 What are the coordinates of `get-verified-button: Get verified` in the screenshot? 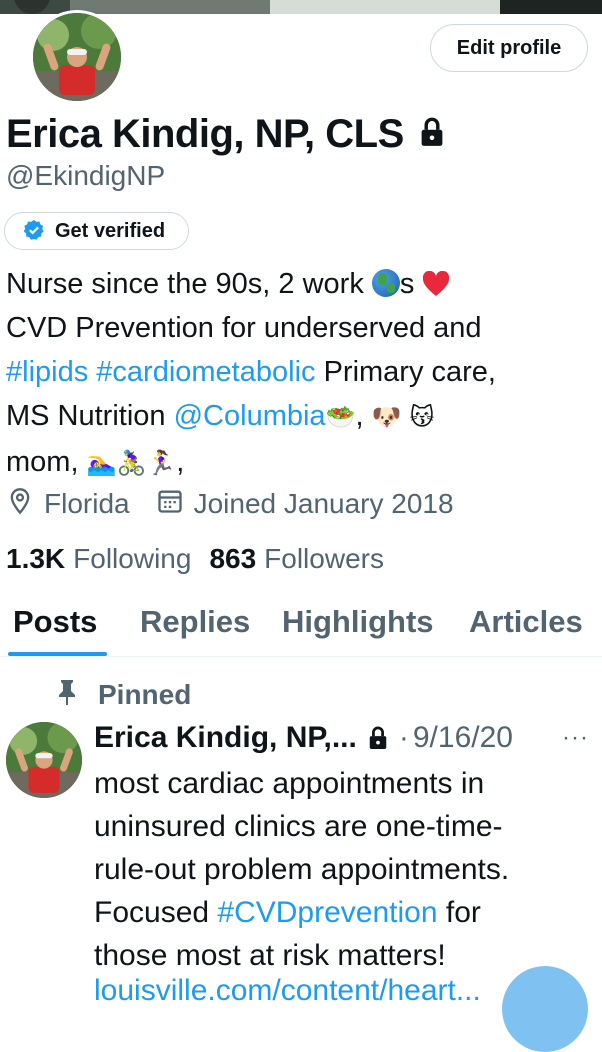 It's located at (96, 231).